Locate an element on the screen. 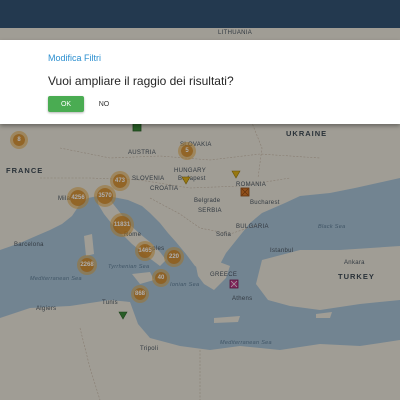 This screenshot has width=400, height=400. label-rome: Rome is located at coordinates (133, 235).